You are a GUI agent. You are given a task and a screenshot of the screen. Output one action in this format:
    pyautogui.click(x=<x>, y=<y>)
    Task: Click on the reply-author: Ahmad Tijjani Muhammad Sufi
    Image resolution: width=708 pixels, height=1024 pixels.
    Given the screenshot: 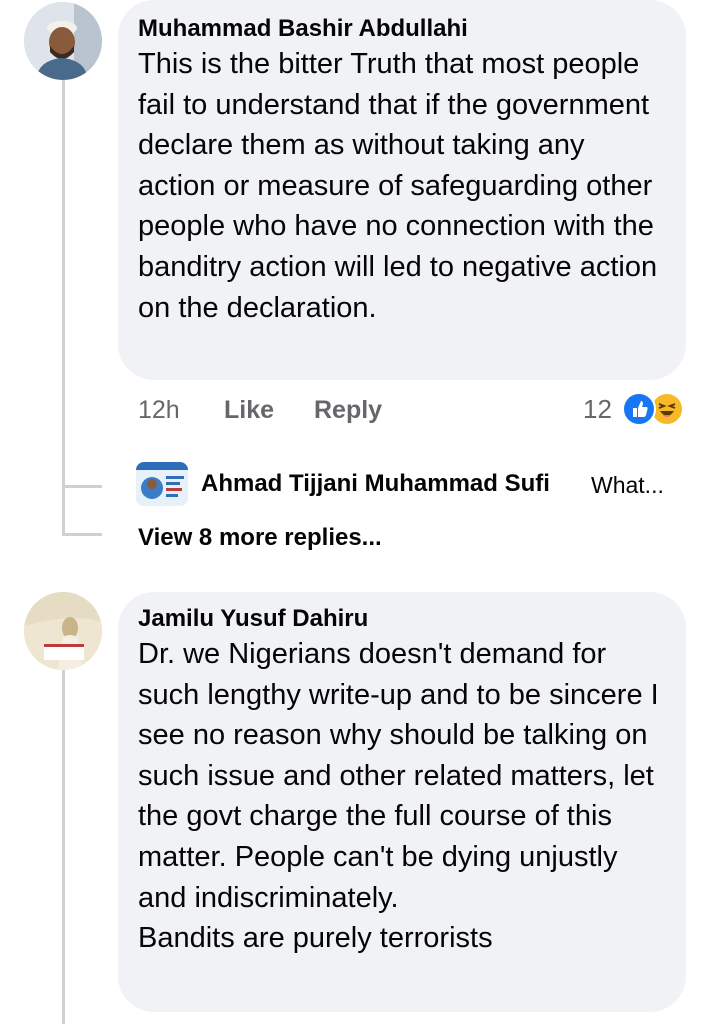 What is the action you would take?
    pyautogui.click(x=375, y=484)
    